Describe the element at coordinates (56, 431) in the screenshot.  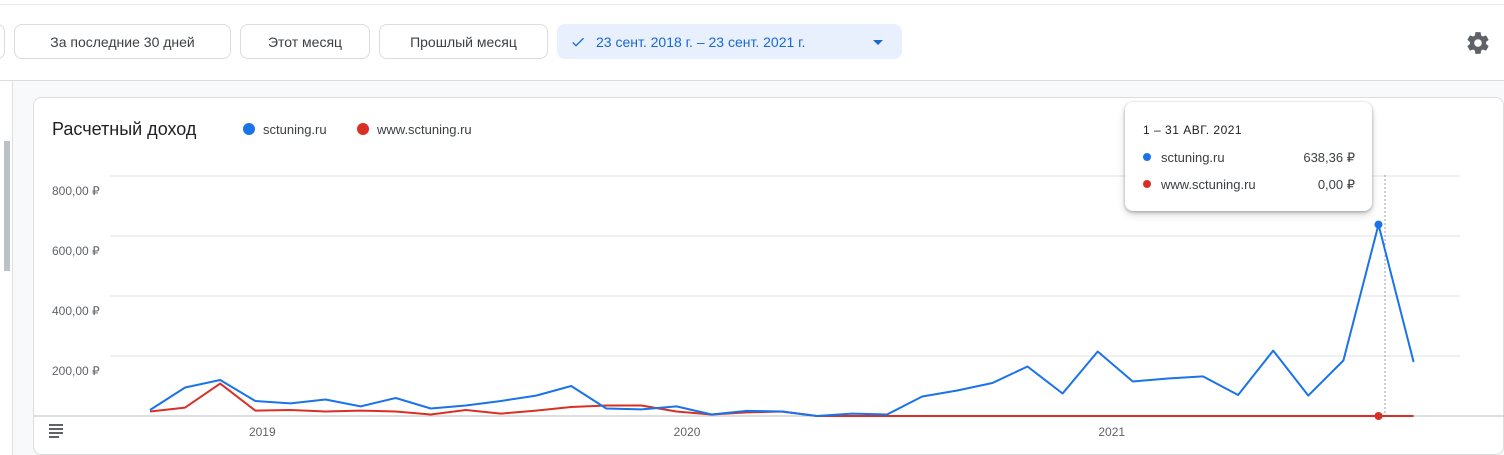
I see `table-toggle-icon` at that location.